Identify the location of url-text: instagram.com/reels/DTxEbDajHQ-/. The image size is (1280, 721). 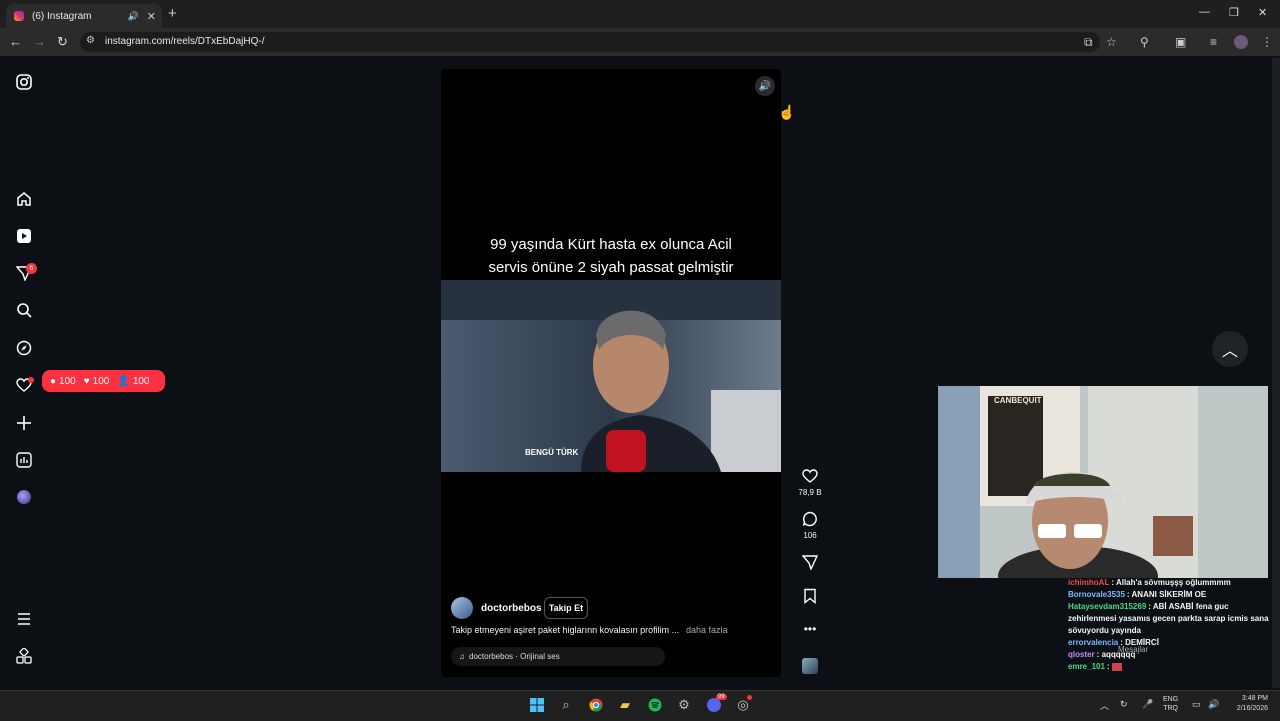
(184, 41).